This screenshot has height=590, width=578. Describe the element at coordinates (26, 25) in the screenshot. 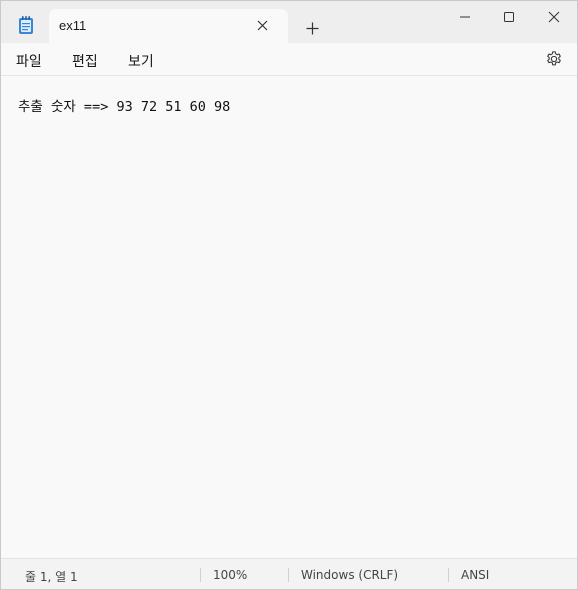

I see `notepad-icon` at that location.